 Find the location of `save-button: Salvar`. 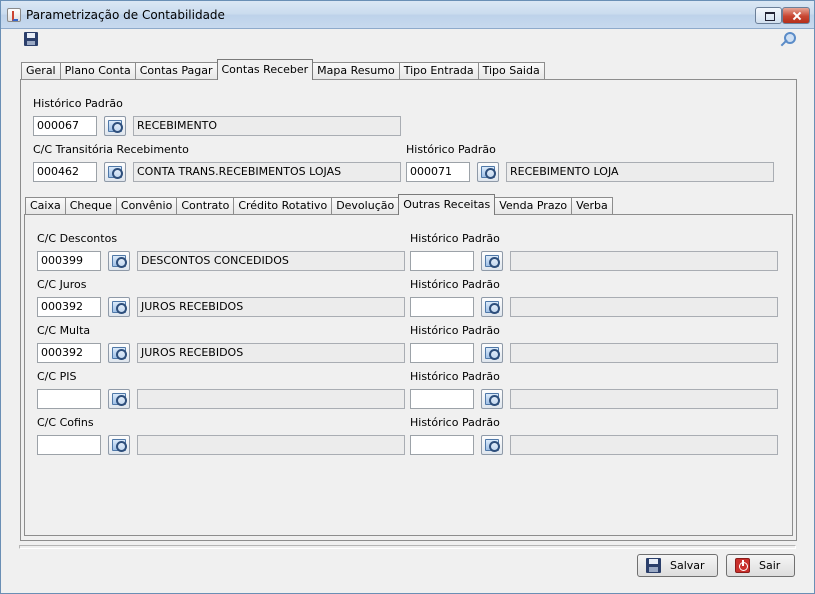

save-button: Salvar is located at coordinates (677, 565).